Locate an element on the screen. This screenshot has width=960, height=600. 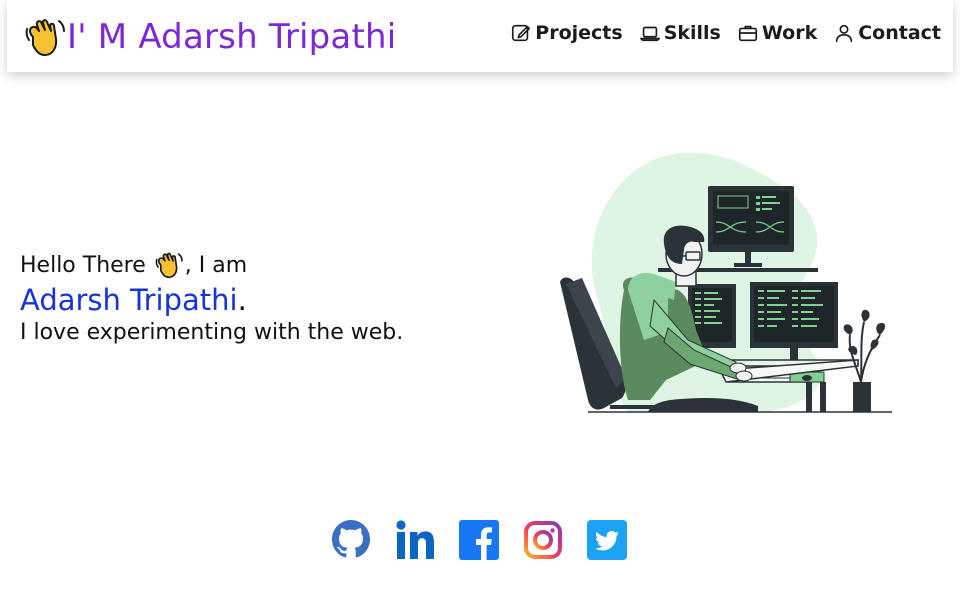
nav-item-projects: Projects is located at coordinates (566, 33).